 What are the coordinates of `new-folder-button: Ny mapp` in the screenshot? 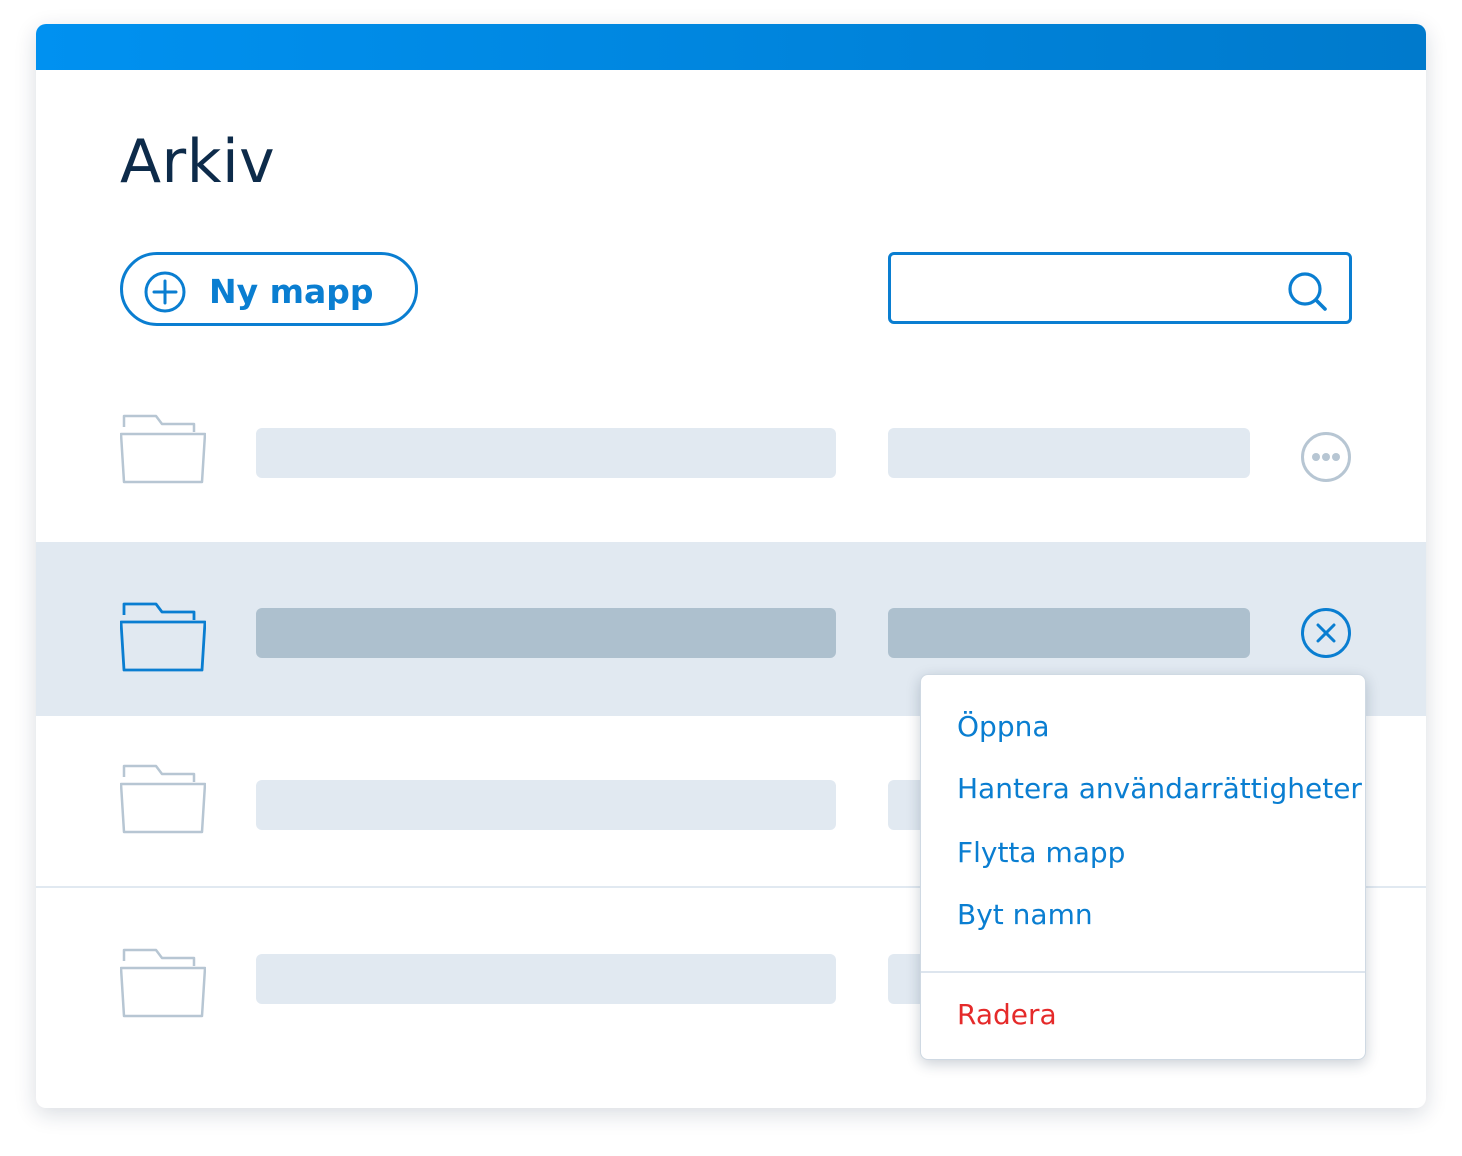 It's located at (269, 289).